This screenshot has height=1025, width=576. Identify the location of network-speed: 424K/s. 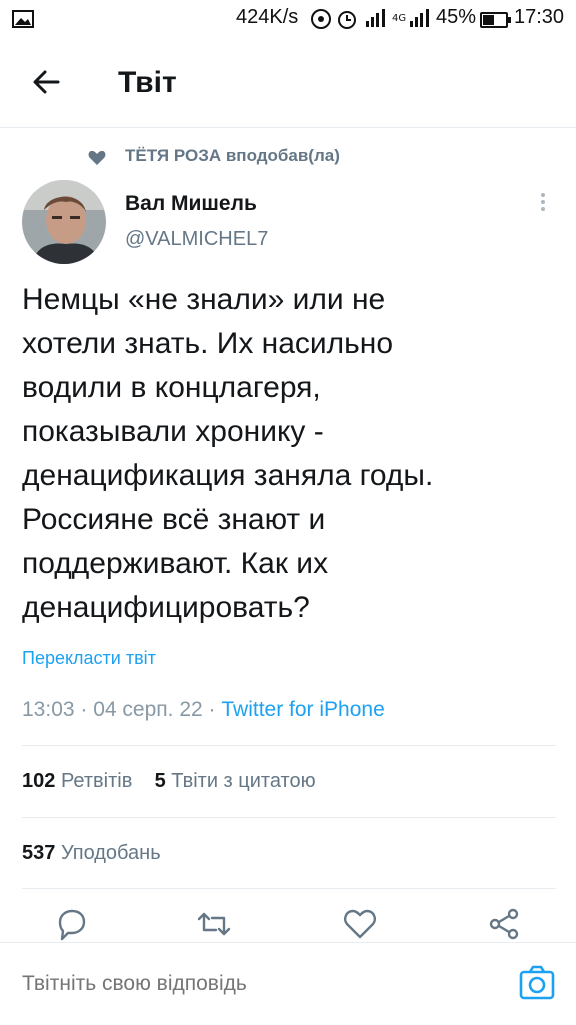
(267, 17).